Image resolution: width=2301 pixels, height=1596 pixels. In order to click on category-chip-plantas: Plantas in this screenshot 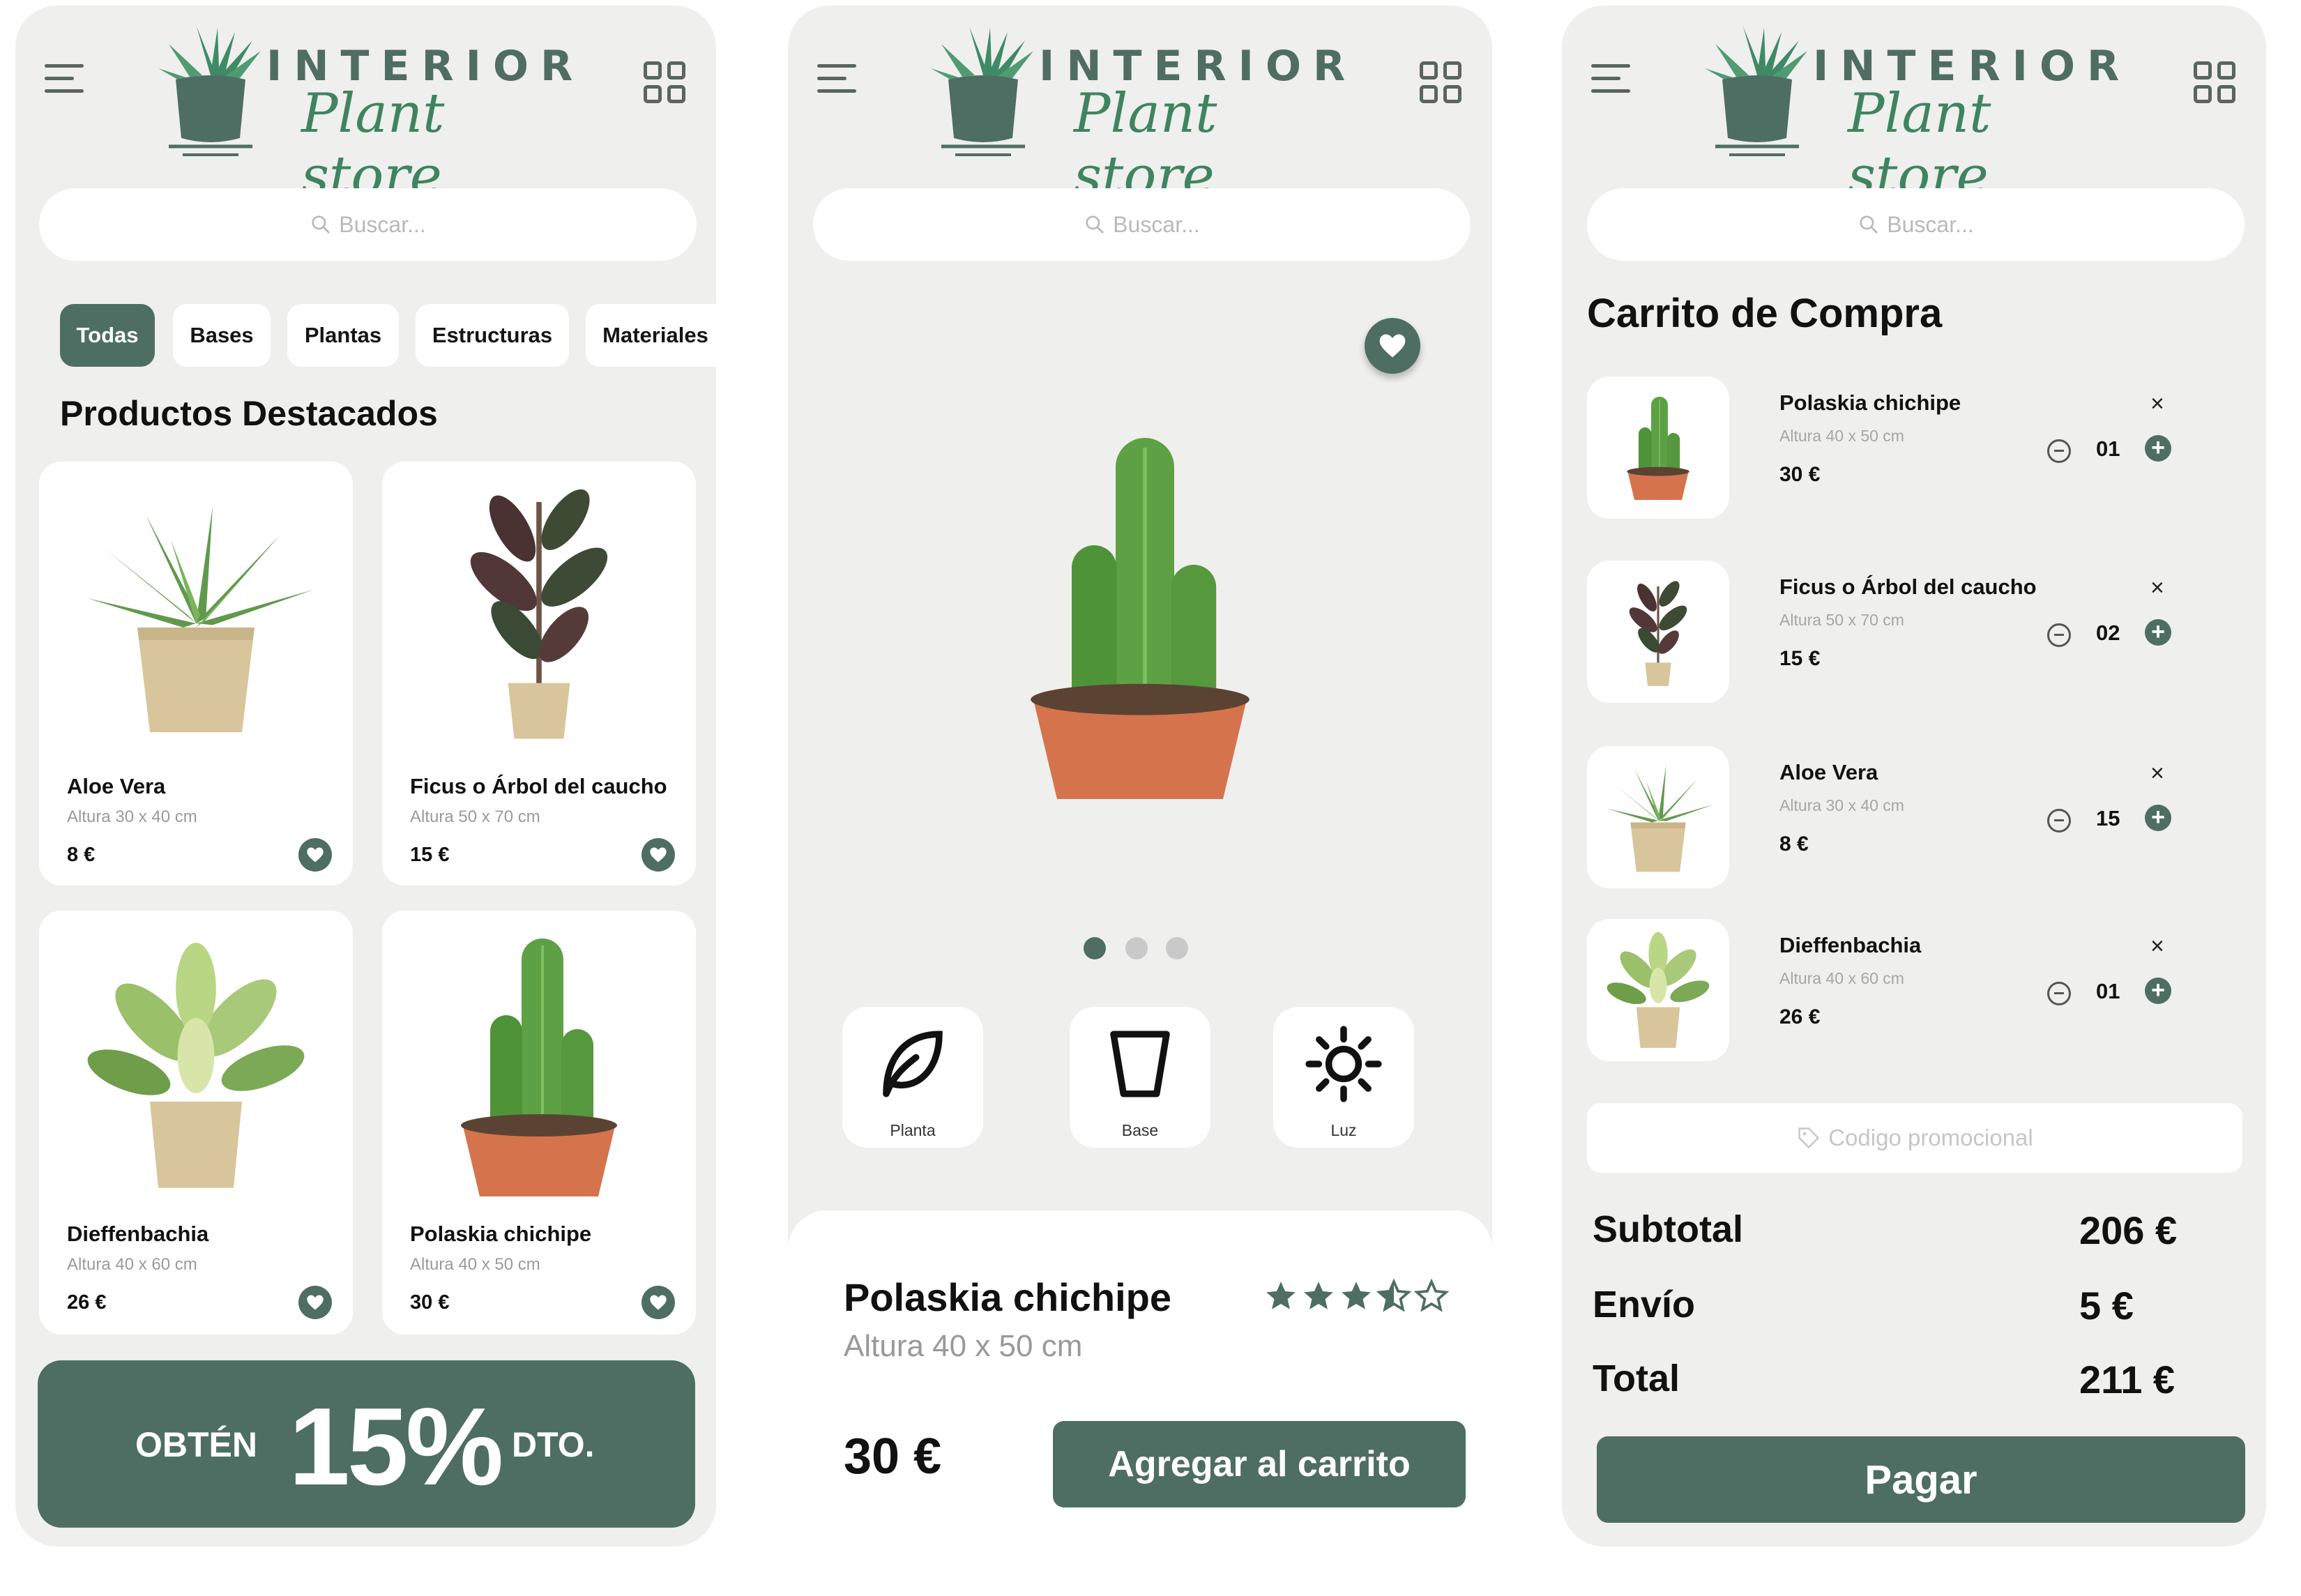, I will do `click(343, 335)`.